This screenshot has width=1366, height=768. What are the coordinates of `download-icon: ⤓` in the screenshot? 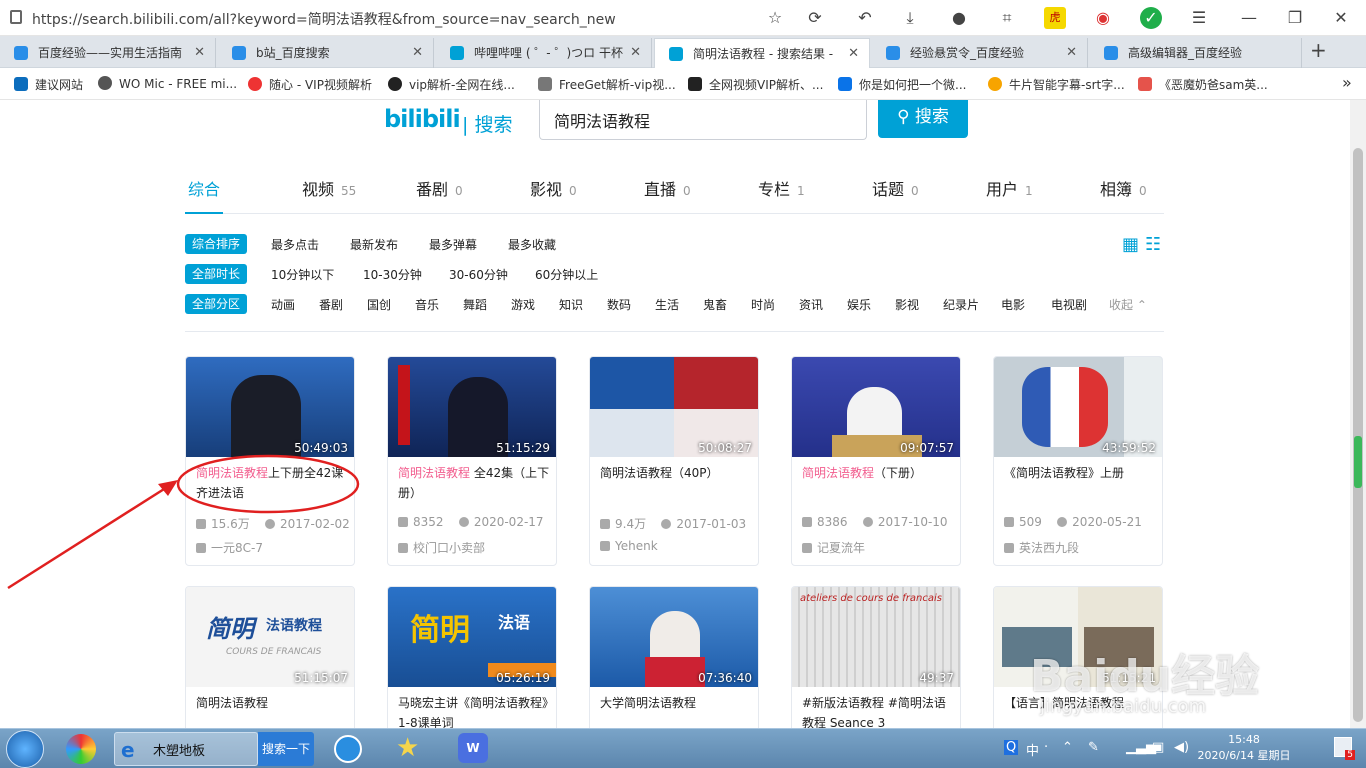 It's located at (910, 18).